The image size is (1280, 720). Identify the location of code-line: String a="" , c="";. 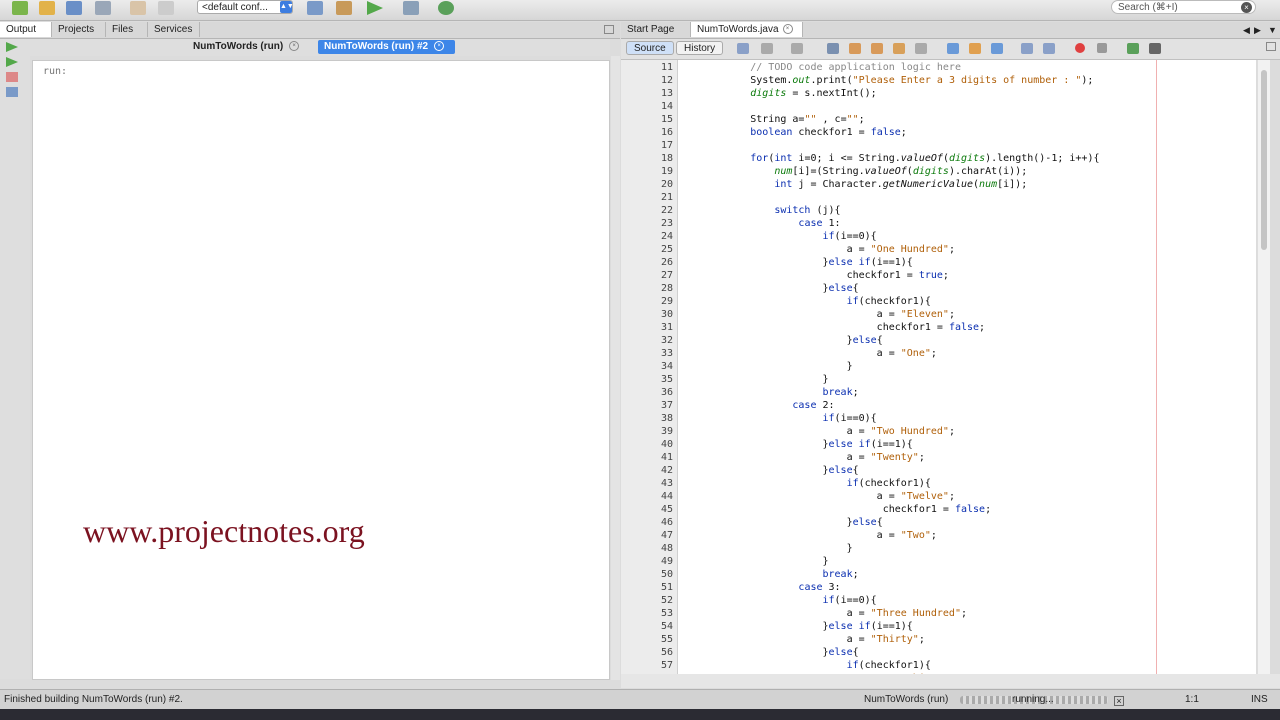
(771, 119).